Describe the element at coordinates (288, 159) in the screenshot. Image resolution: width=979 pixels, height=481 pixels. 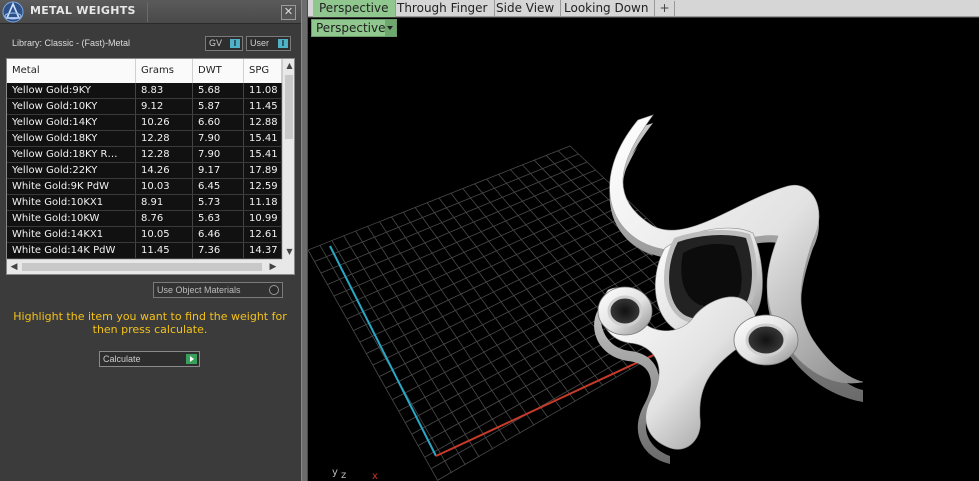
I see `vertical-scrollbar: ▲ ▼` at that location.